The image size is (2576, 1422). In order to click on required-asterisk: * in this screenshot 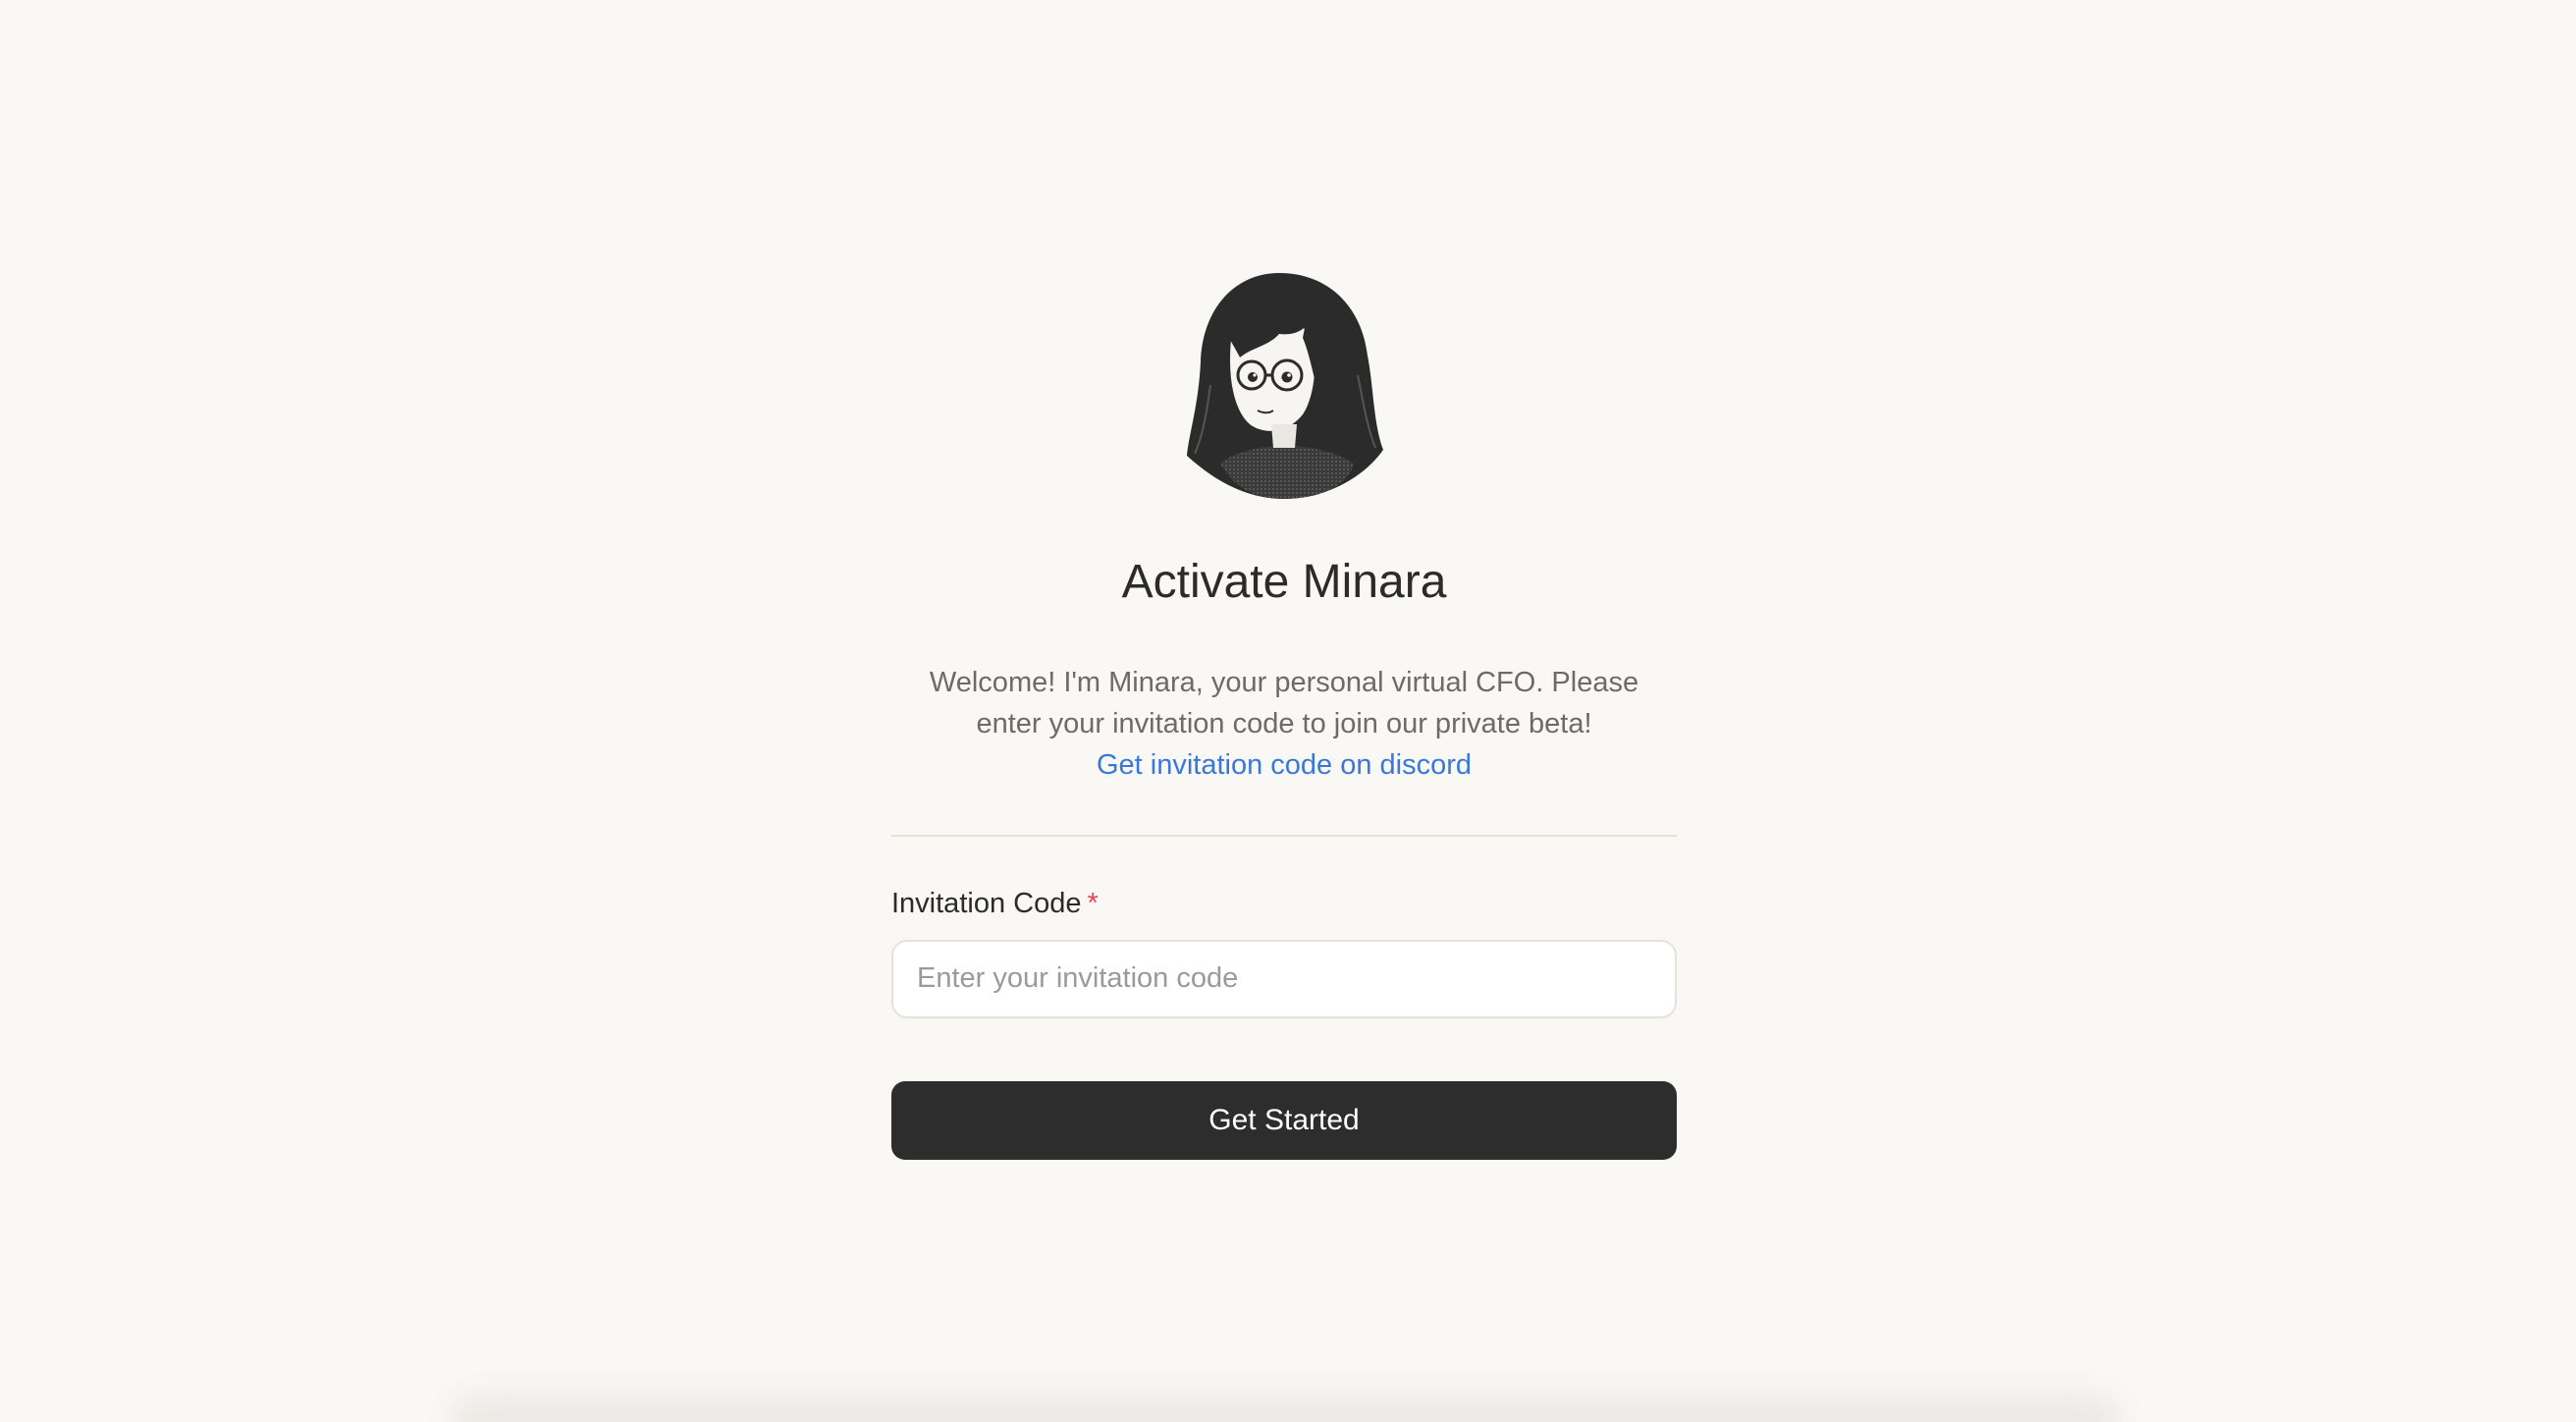, I will do `click(1093, 903)`.